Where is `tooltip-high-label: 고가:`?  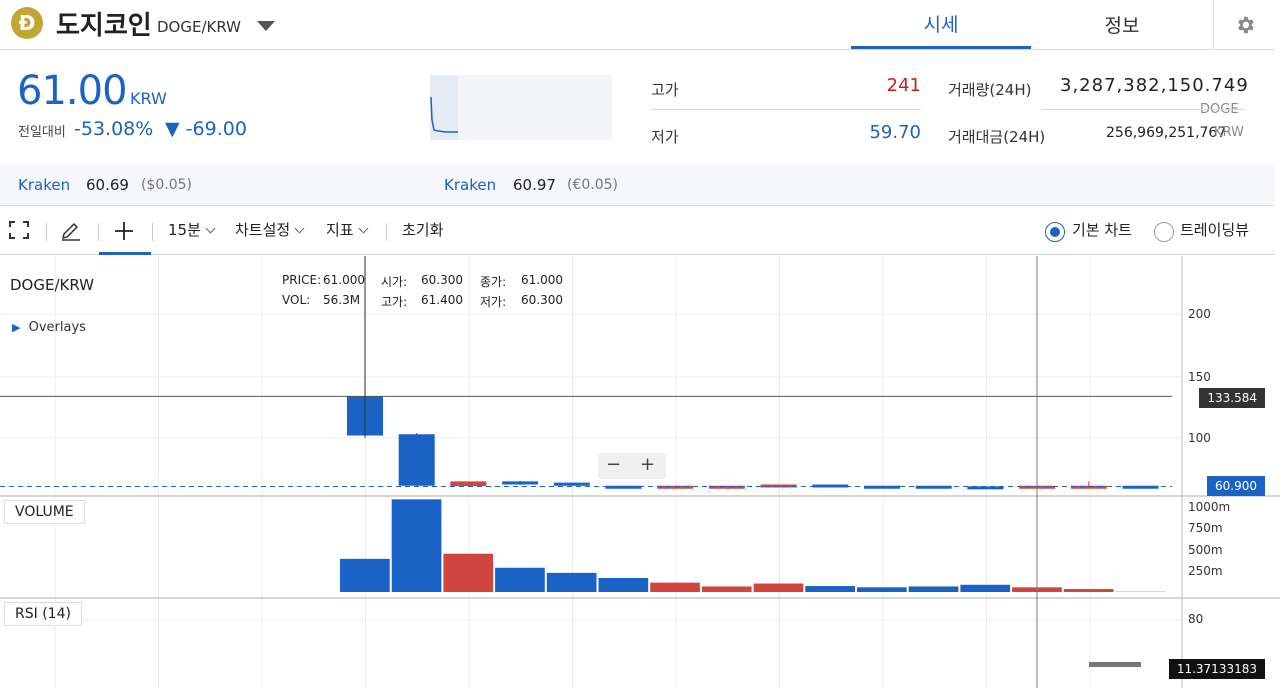 tooltip-high-label: 고가: is located at coordinates (394, 302).